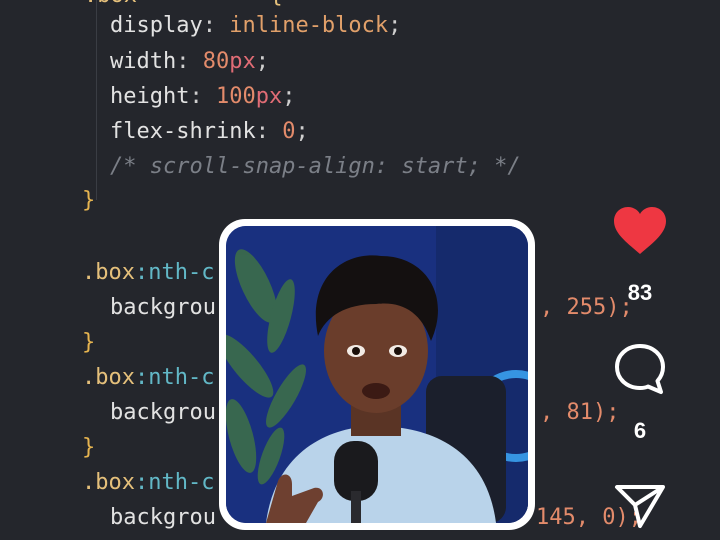  I want to click on comment-button, so click(640, 369).